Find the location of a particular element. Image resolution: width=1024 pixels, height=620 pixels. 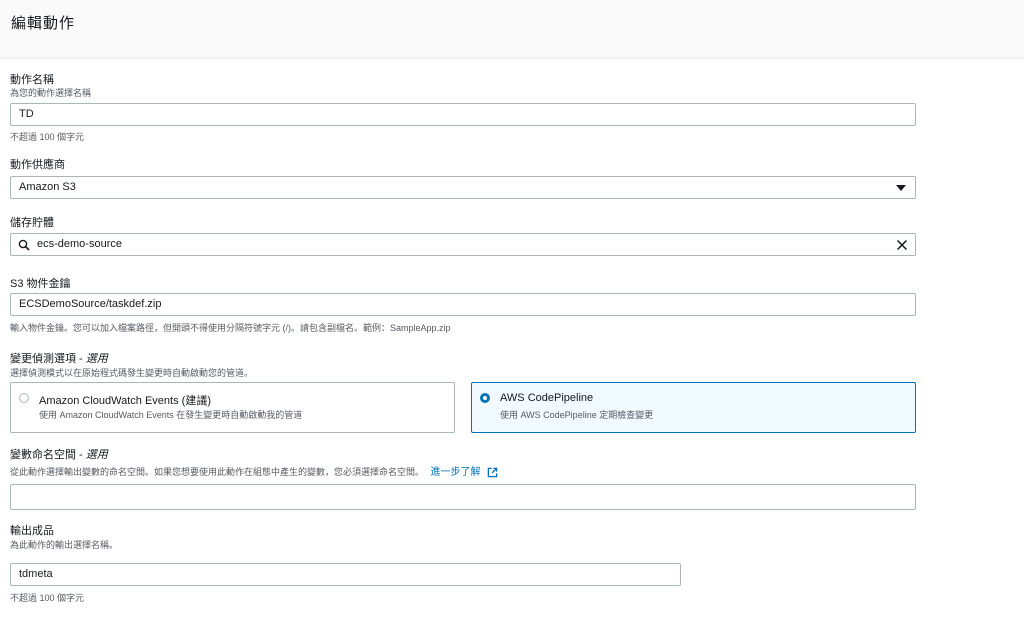

radio-cloudwatch-events is located at coordinates (24, 398).